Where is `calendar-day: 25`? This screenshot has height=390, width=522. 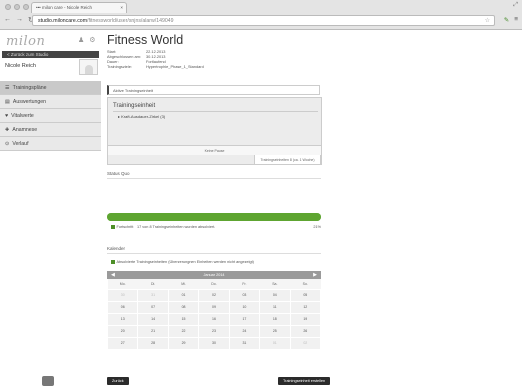
calendar-day: 25 is located at coordinates (275, 331).